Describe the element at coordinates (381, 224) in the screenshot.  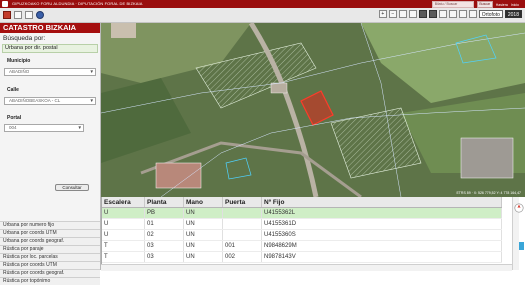
I see `cell-numero-fijo: U4155361D` at that location.